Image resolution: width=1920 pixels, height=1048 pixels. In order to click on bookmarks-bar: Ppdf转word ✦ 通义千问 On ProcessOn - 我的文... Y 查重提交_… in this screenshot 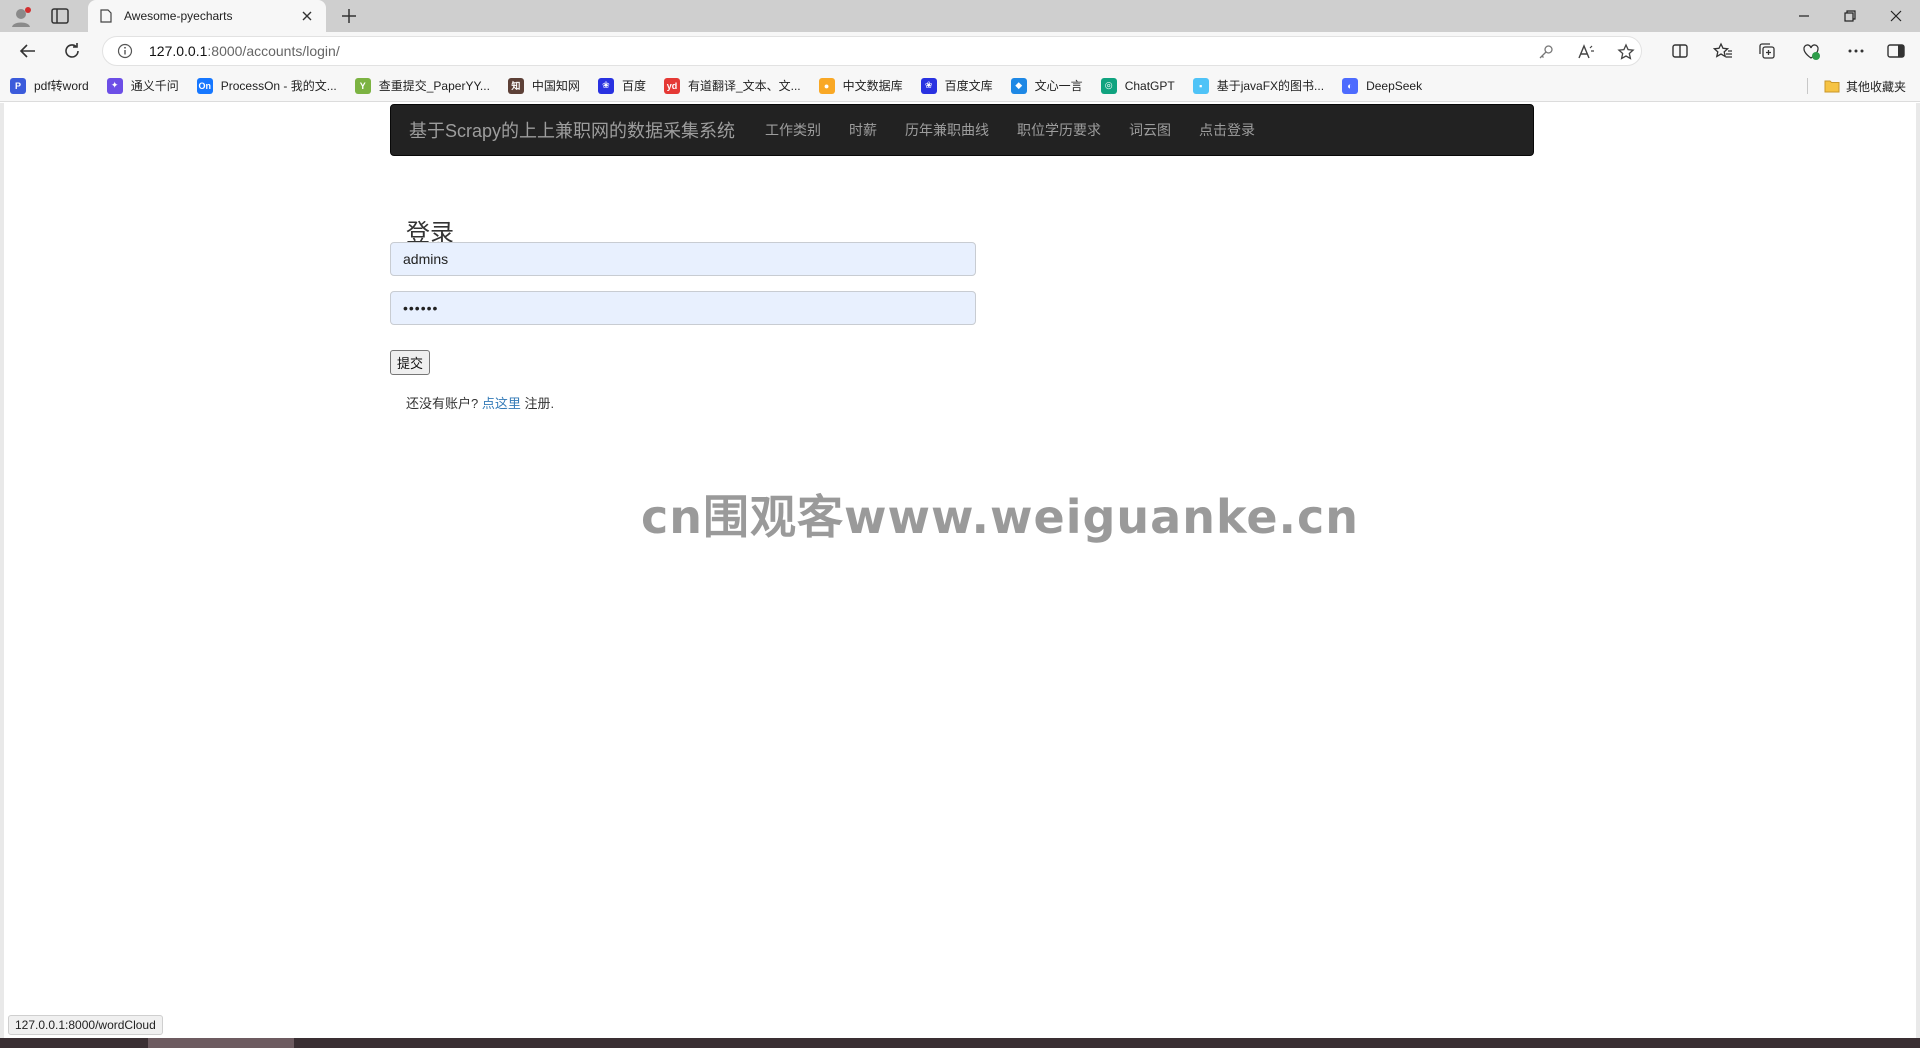, I will do `click(960, 86)`.